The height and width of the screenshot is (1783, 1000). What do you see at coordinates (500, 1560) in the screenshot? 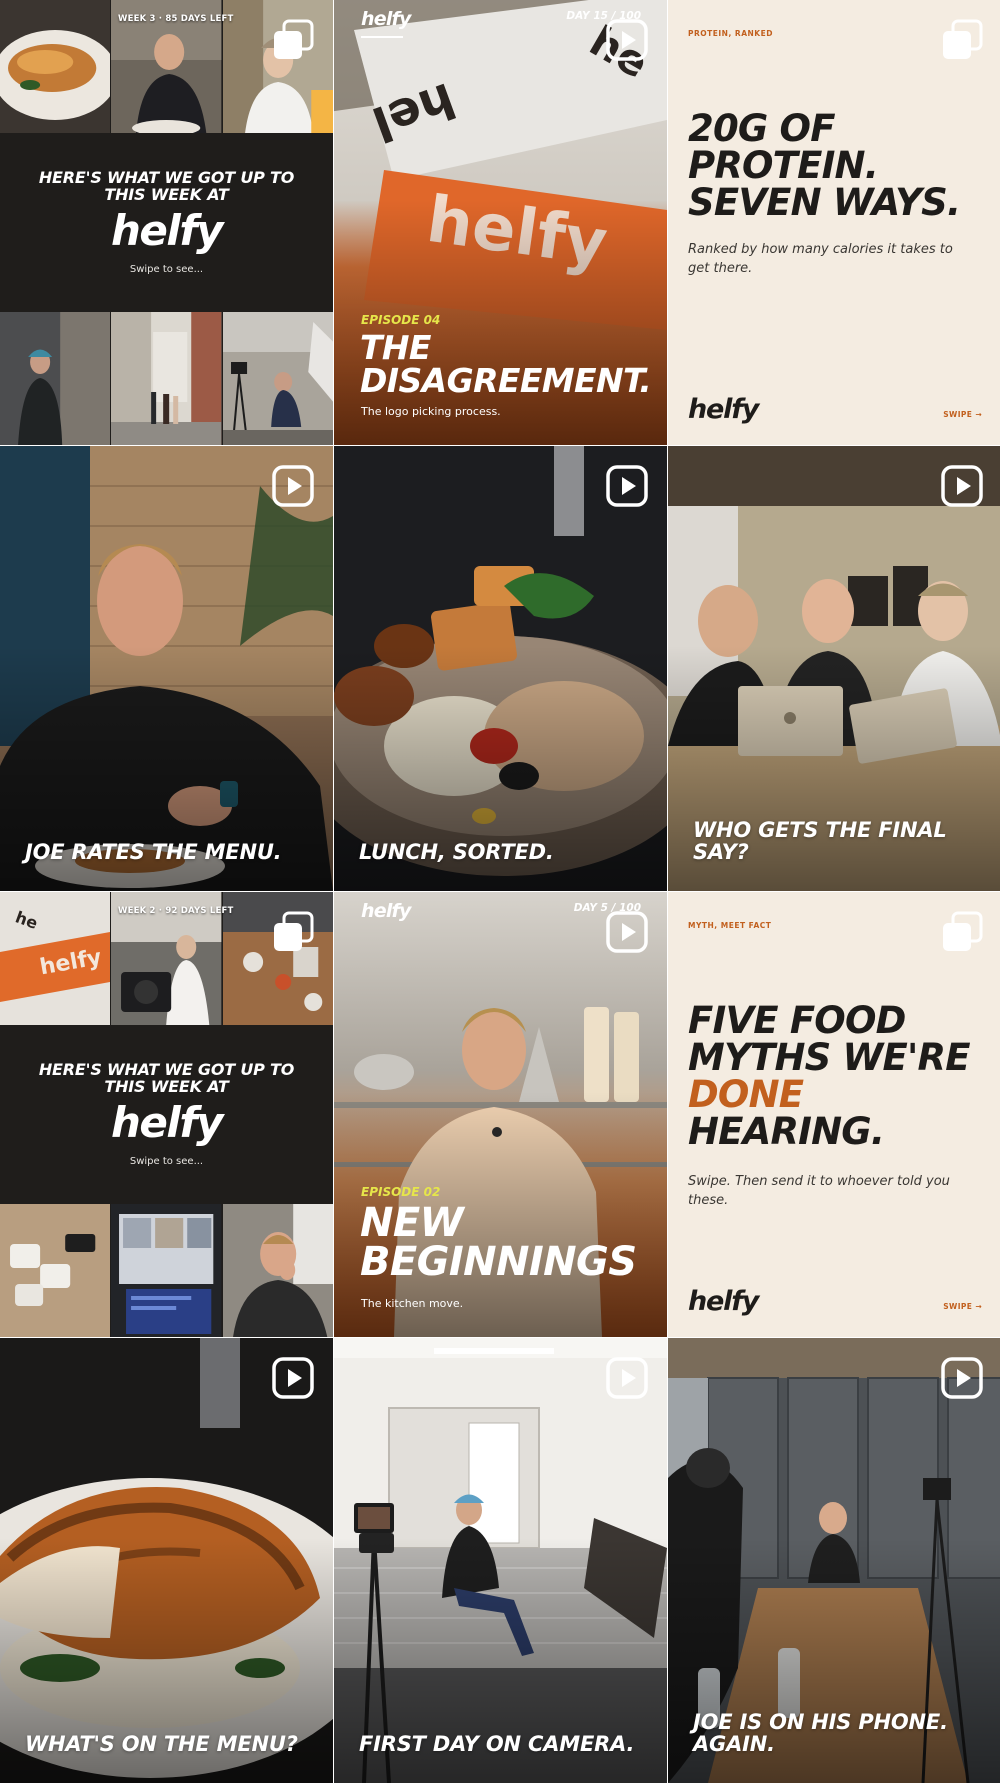
I see `post-tile-first-day-on-camera: FIRST DAY ON CAMERA.` at bounding box center [500, 1560].